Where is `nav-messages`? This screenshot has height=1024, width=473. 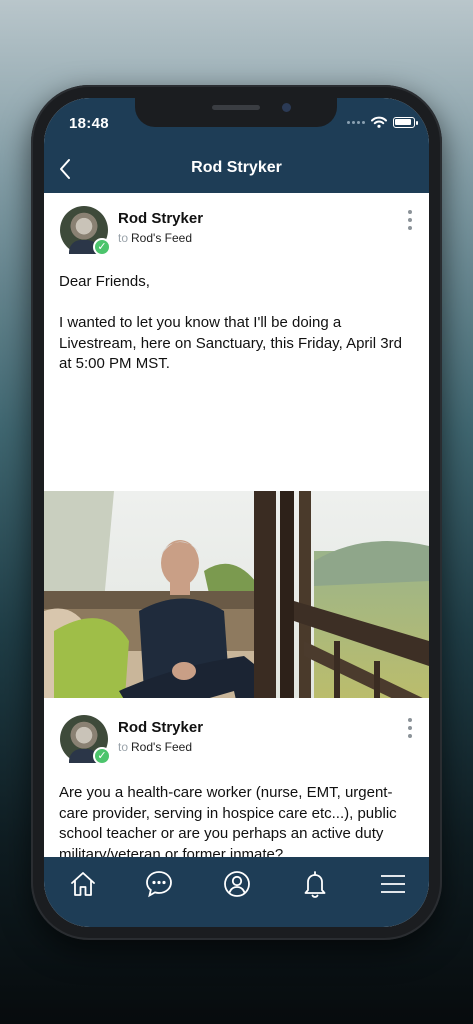 nav-messages is located at coordinates (159, 884).